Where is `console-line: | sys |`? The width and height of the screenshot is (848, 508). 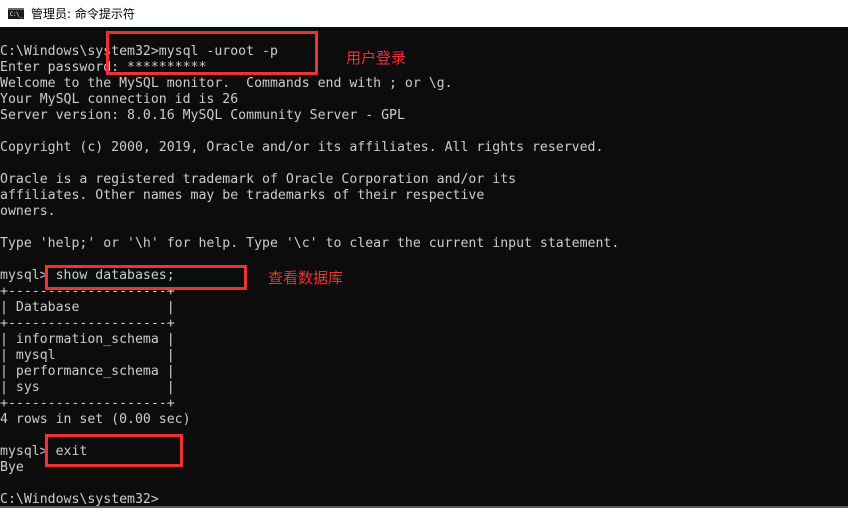
console-line: | sys | is located at coordinates (87, 387).